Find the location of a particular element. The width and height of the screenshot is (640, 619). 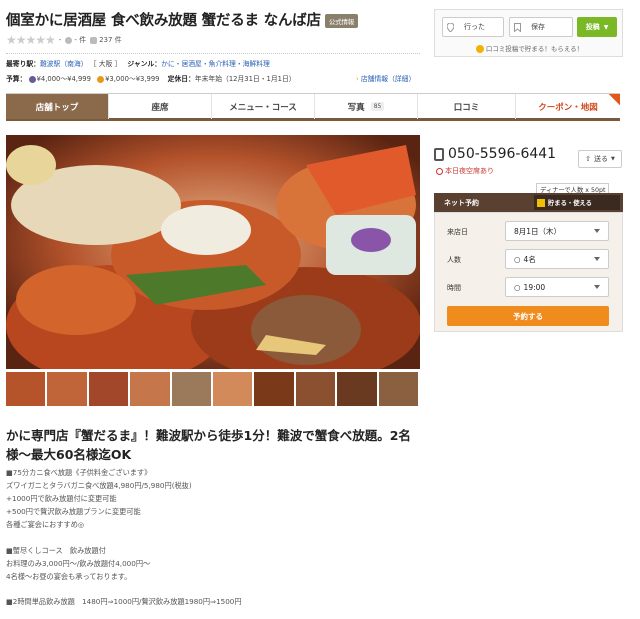

camera-icon is located at coordinates (94, 40).